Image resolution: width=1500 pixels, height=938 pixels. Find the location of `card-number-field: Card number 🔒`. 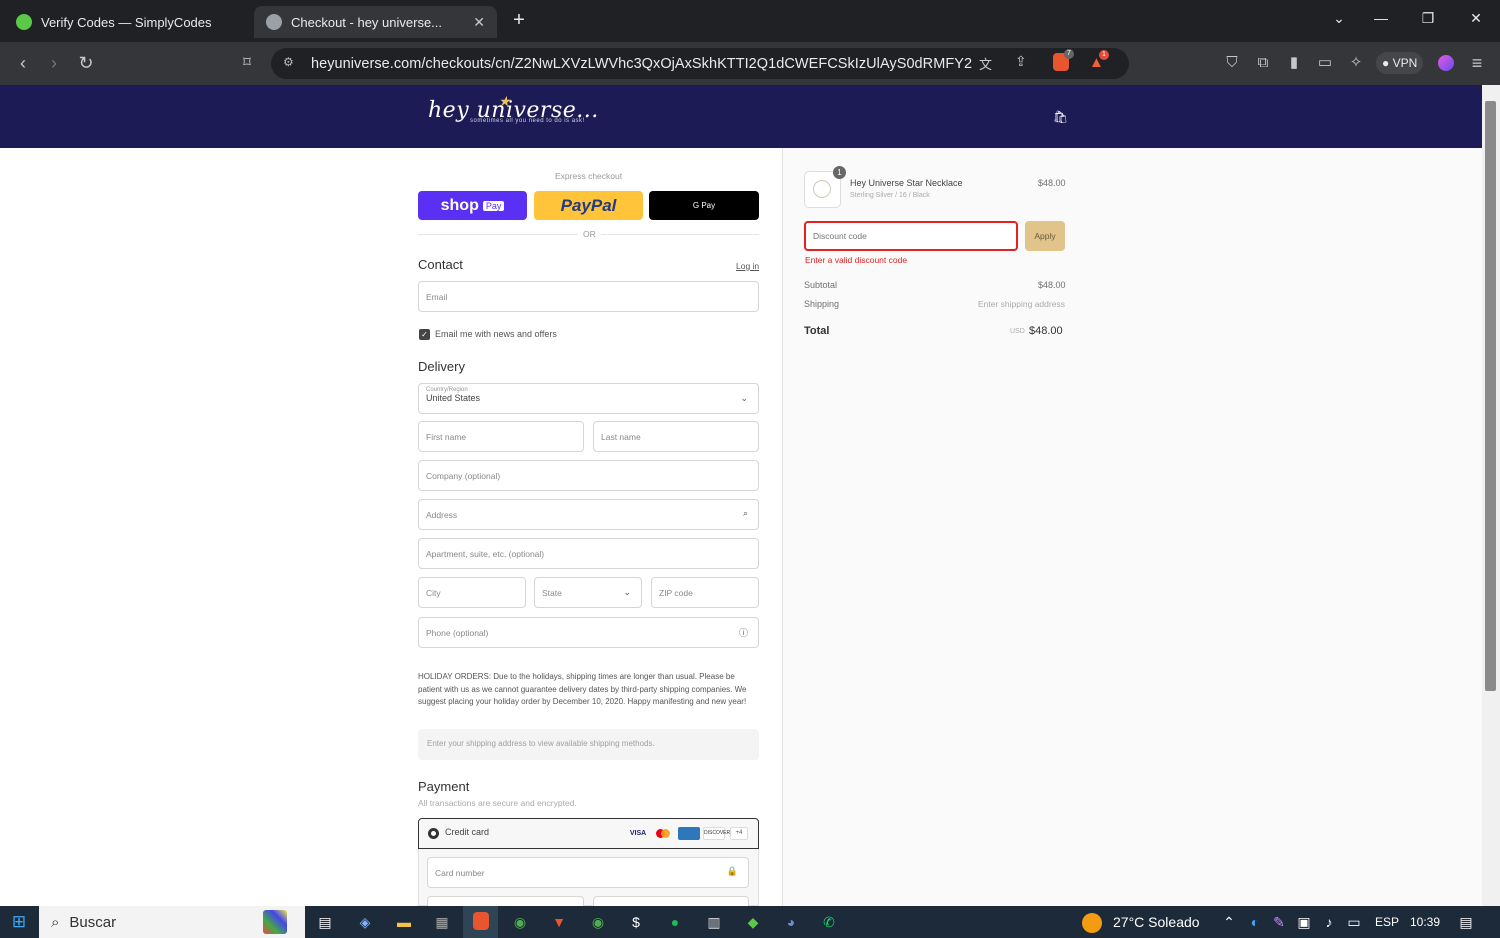

card-number-field: Card number 🔒 is located at coordinates (588, 872).